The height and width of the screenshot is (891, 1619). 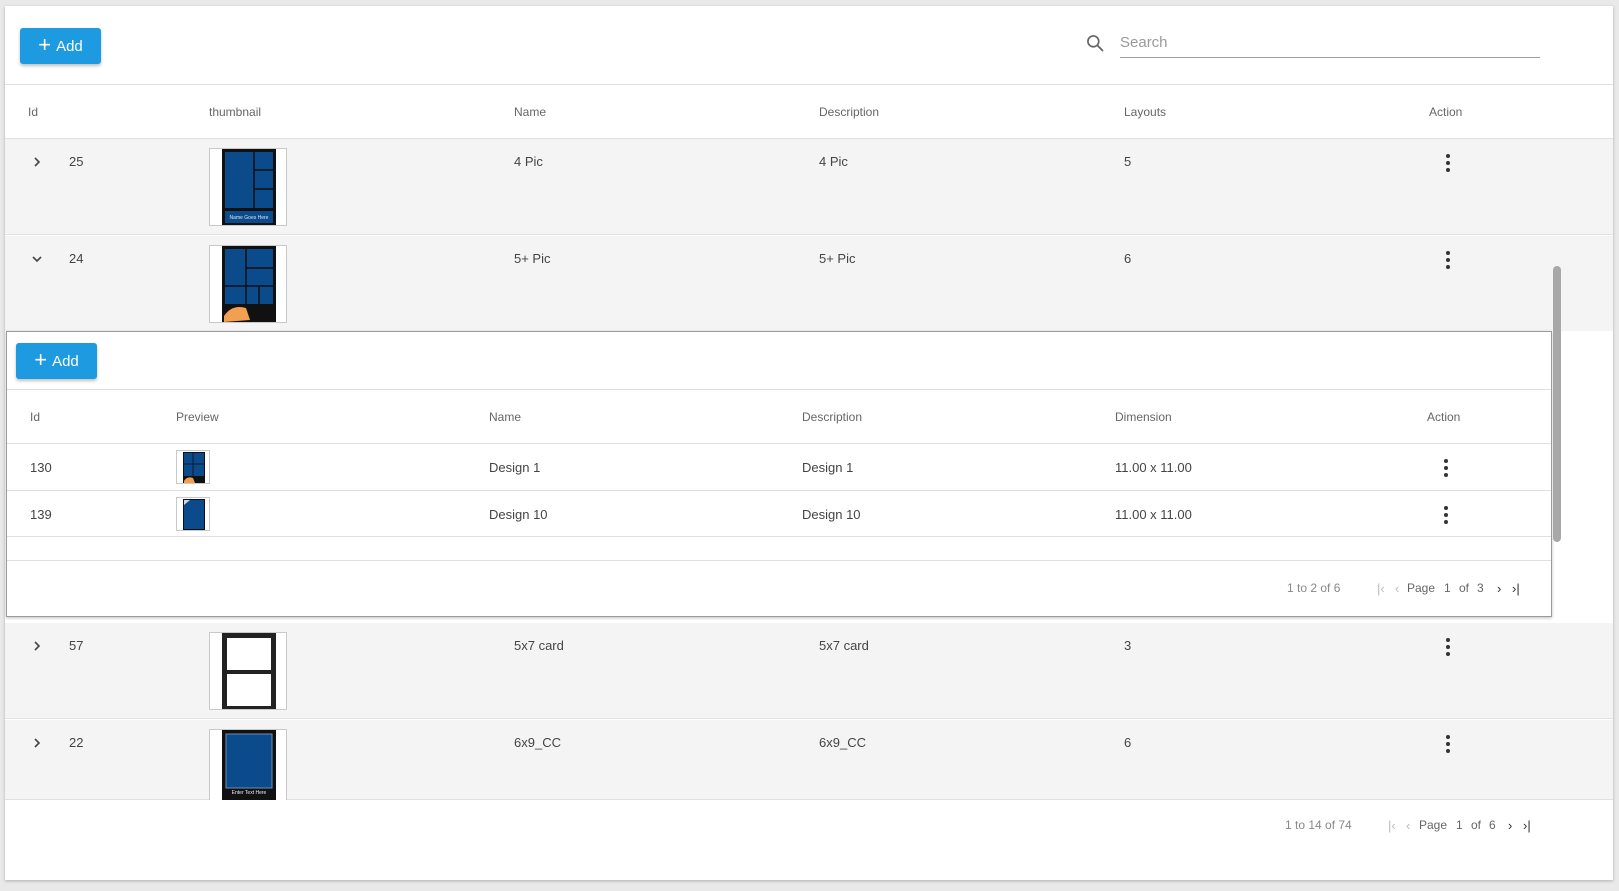 I want to click on row-layouts: 5, so click(x=1128, y=161).